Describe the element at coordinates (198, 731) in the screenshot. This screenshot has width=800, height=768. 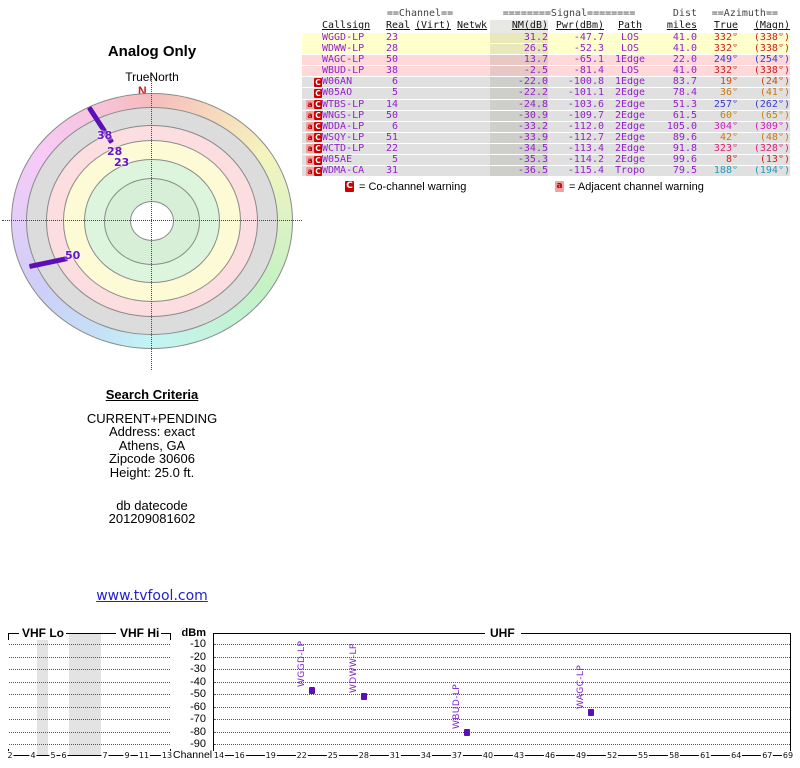
I see `y-tick--80: -80` at that location.